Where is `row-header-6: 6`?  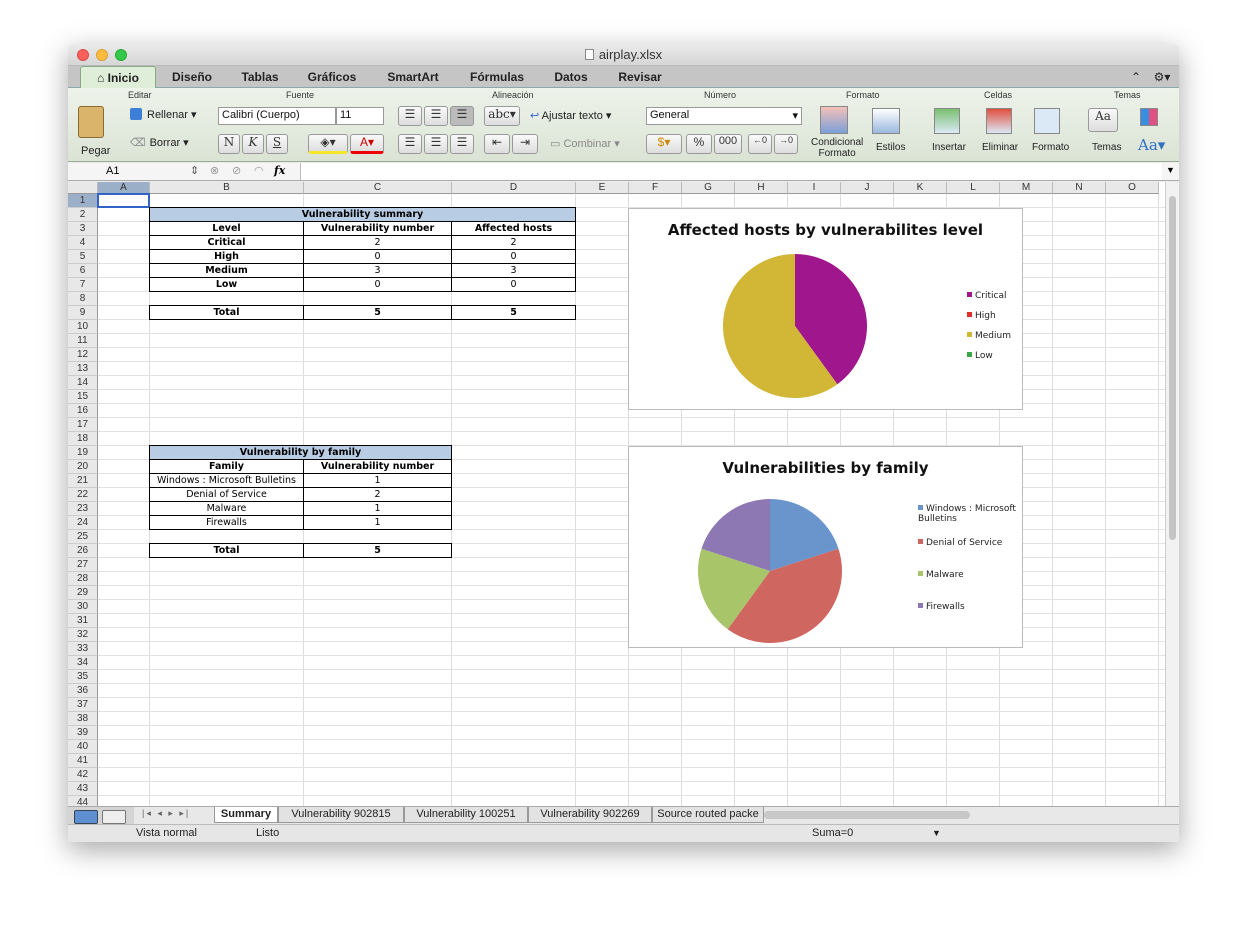 row-header-6: 6 is located at coordinates (83, 271).